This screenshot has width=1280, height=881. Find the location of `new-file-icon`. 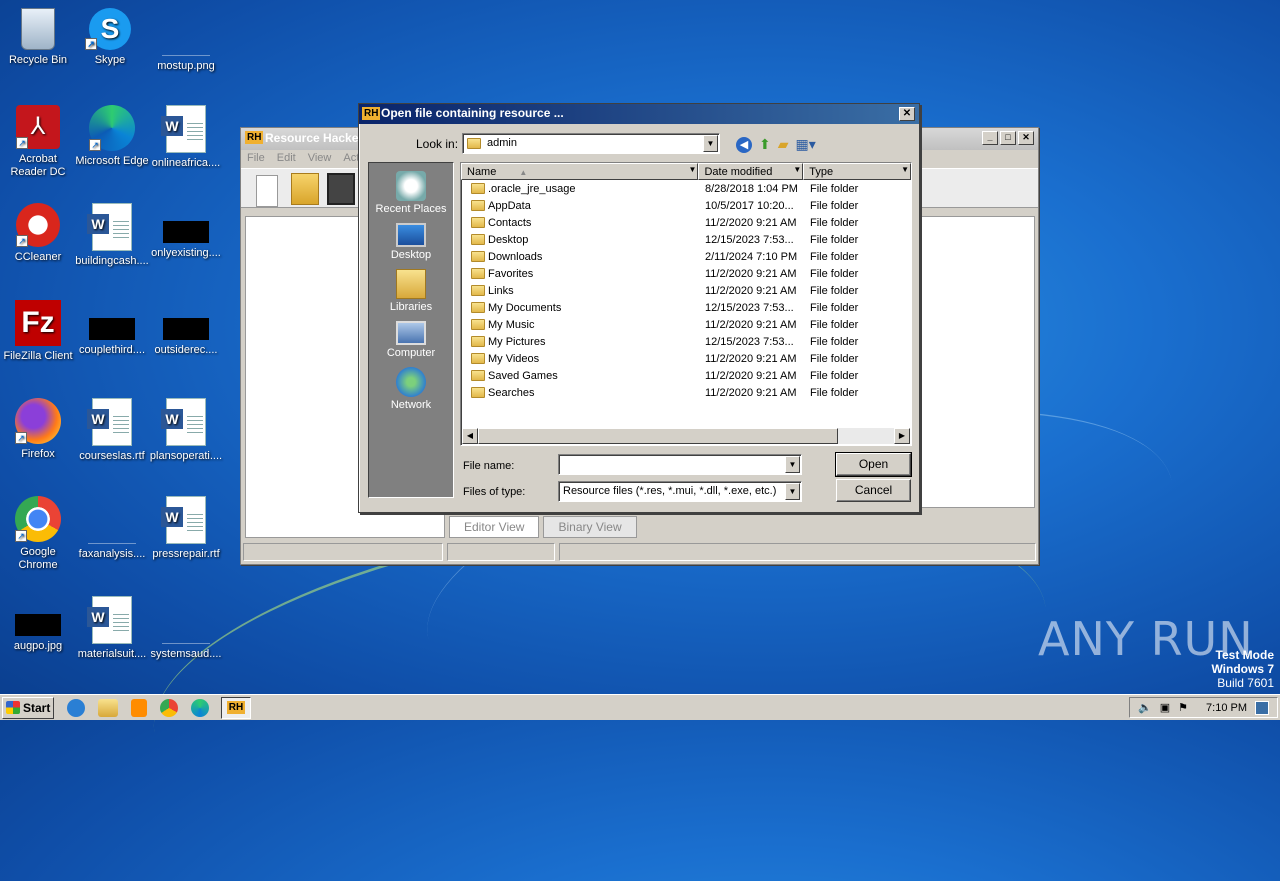

new-file-icon is located at coordinates (267, 191).